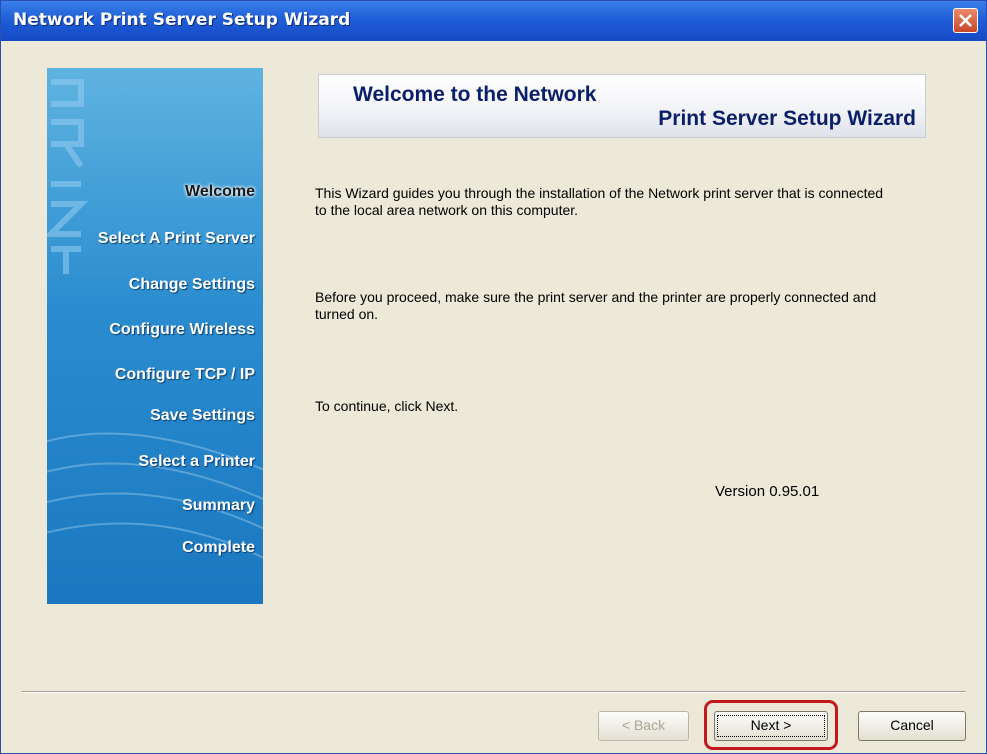 The height and width of the screenshot is (754, 987). What do you see at coordinates (218, 547) in the screenshot?
I see `step-complete: Complete` at bounding box center [218, 547].